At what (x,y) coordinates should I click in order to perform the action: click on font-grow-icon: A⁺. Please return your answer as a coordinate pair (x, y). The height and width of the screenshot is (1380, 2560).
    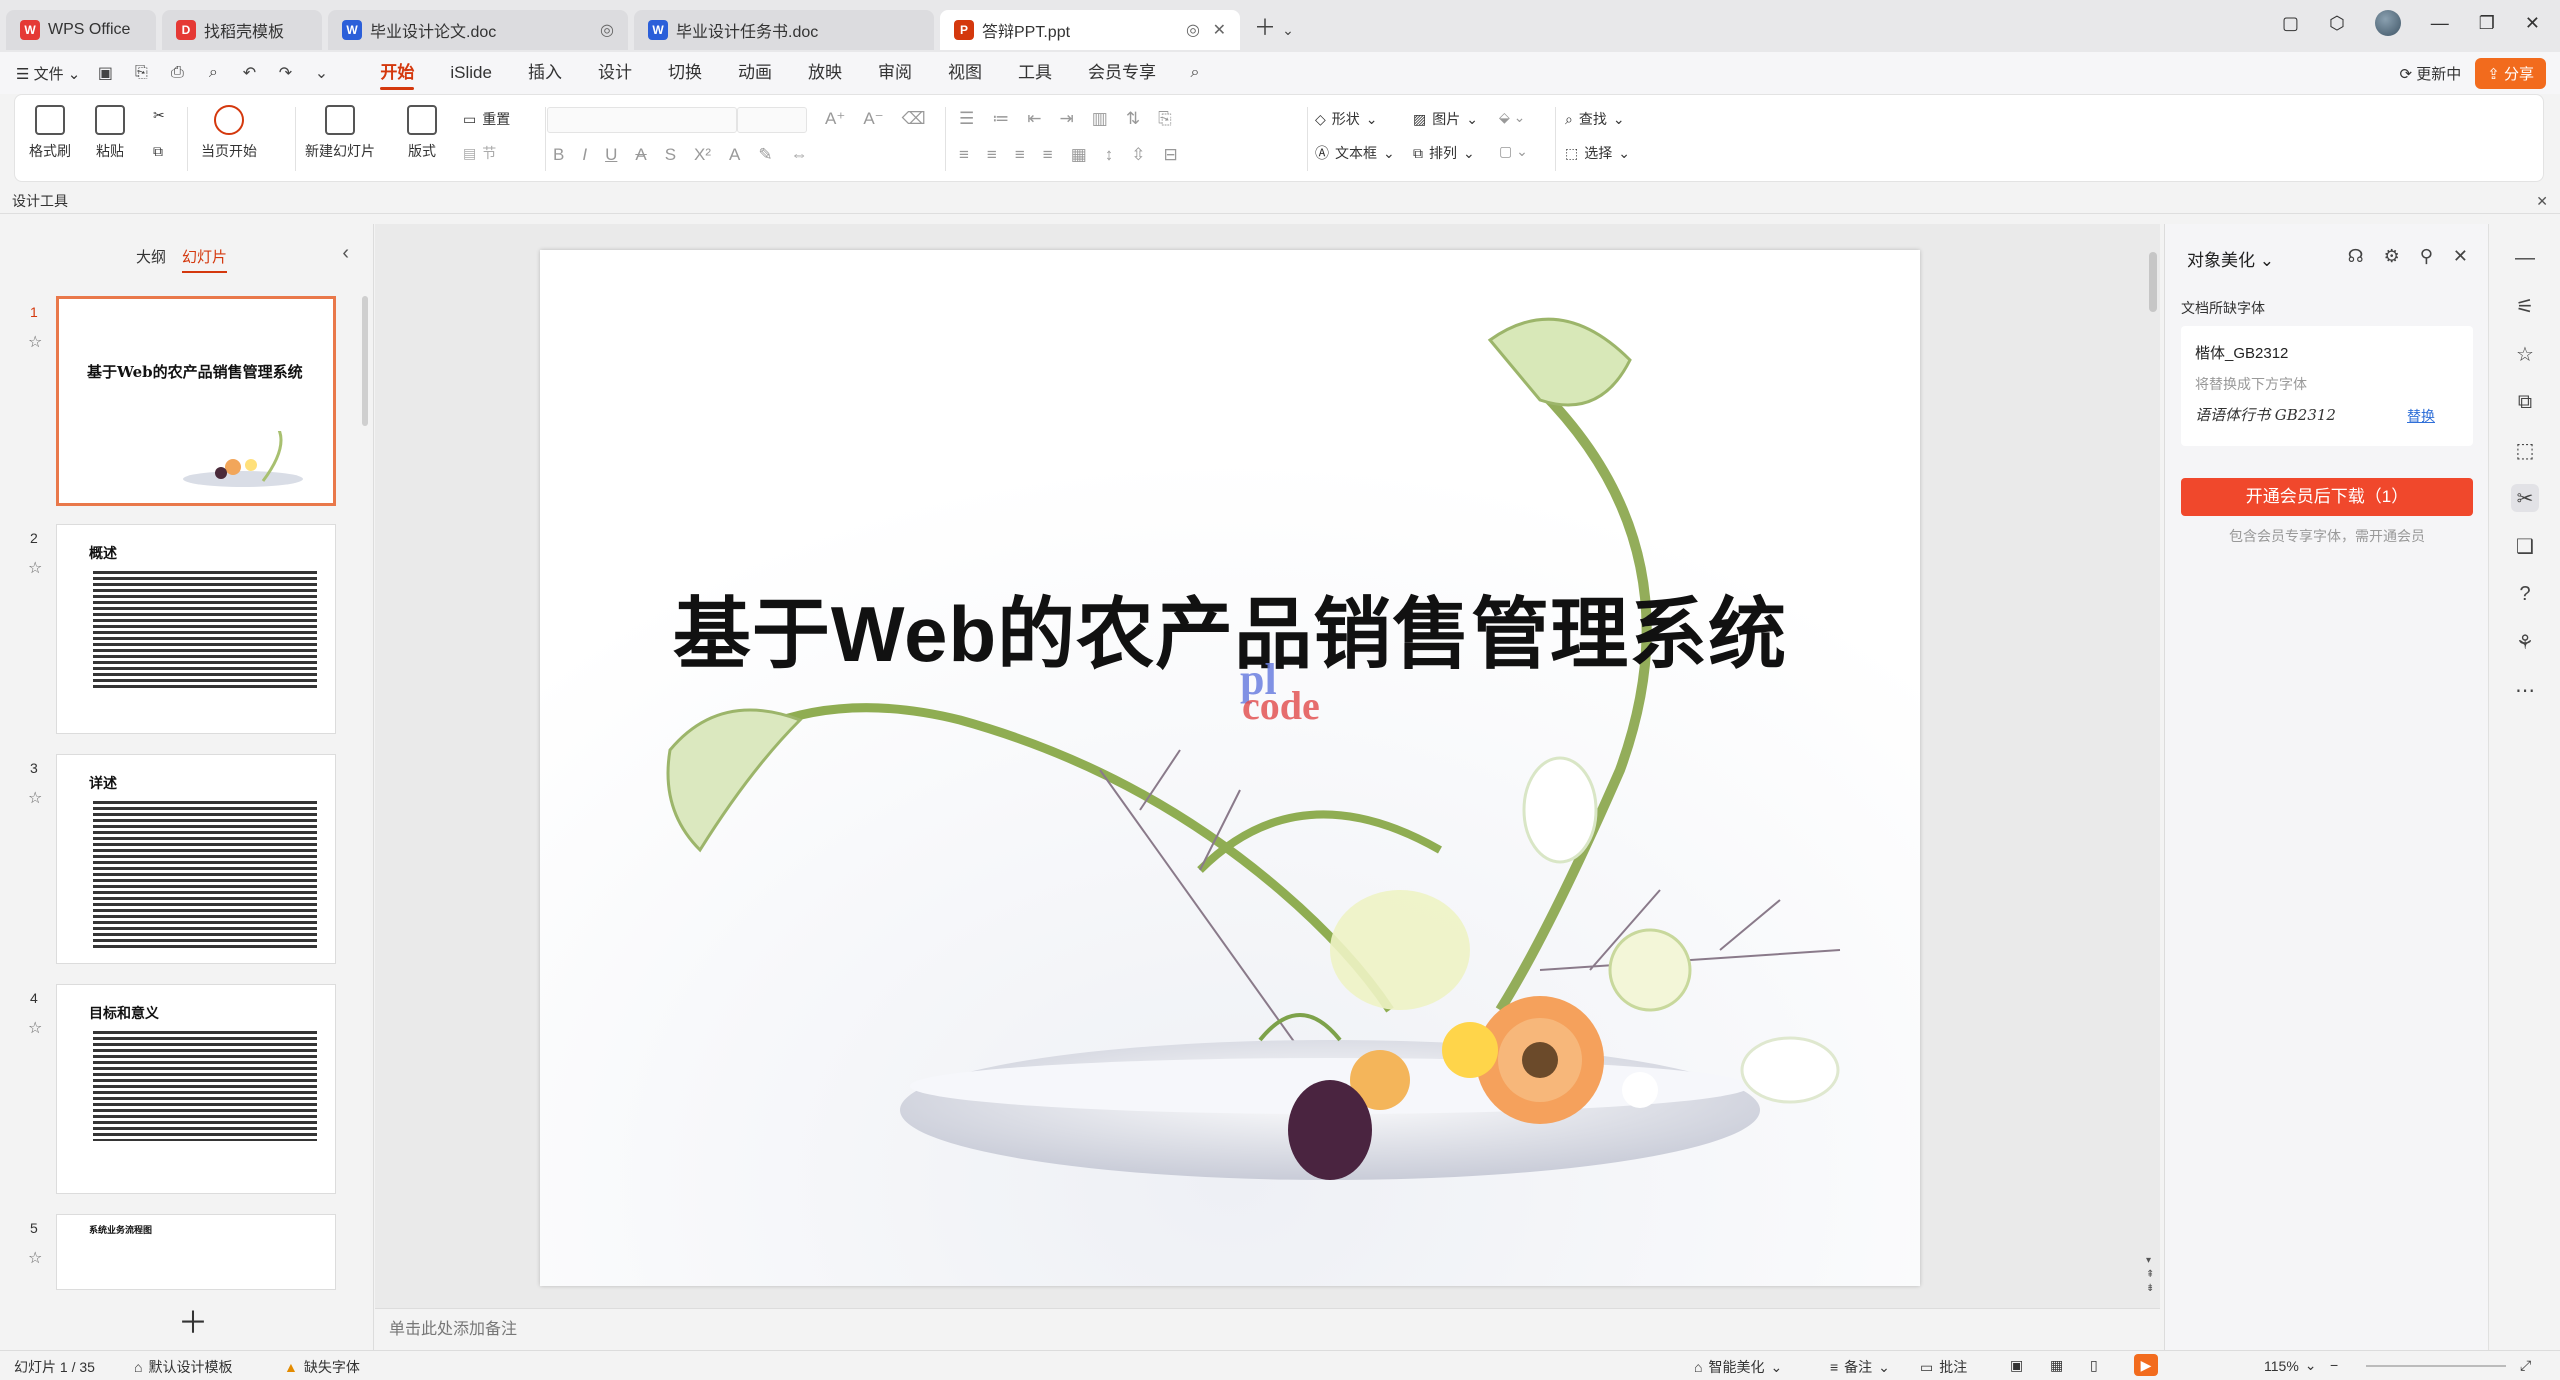
    Looking at the image, I should click on (835, 119).